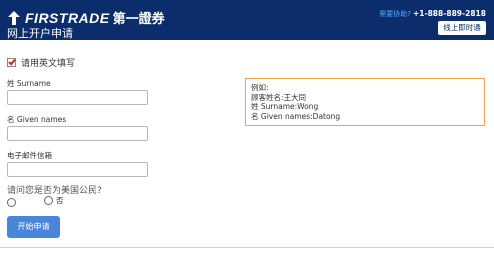 This screenshot has height=253, width=494. I want to click on phone-number: +1-888-889-2818, so click(449, 13).